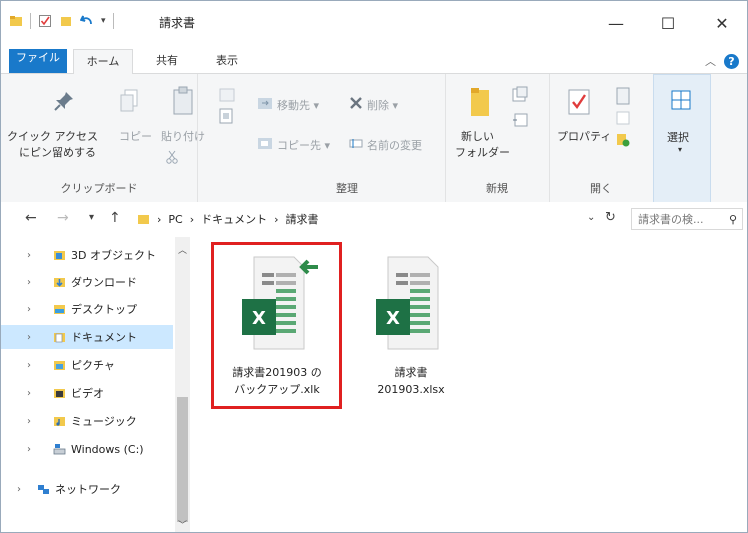 The height and width of the screenshot is (533, 748). What do you see at coordinates (668, 23) in the screenshot?
I see `maximize-button: ☐` at bounding box center [668, 23].